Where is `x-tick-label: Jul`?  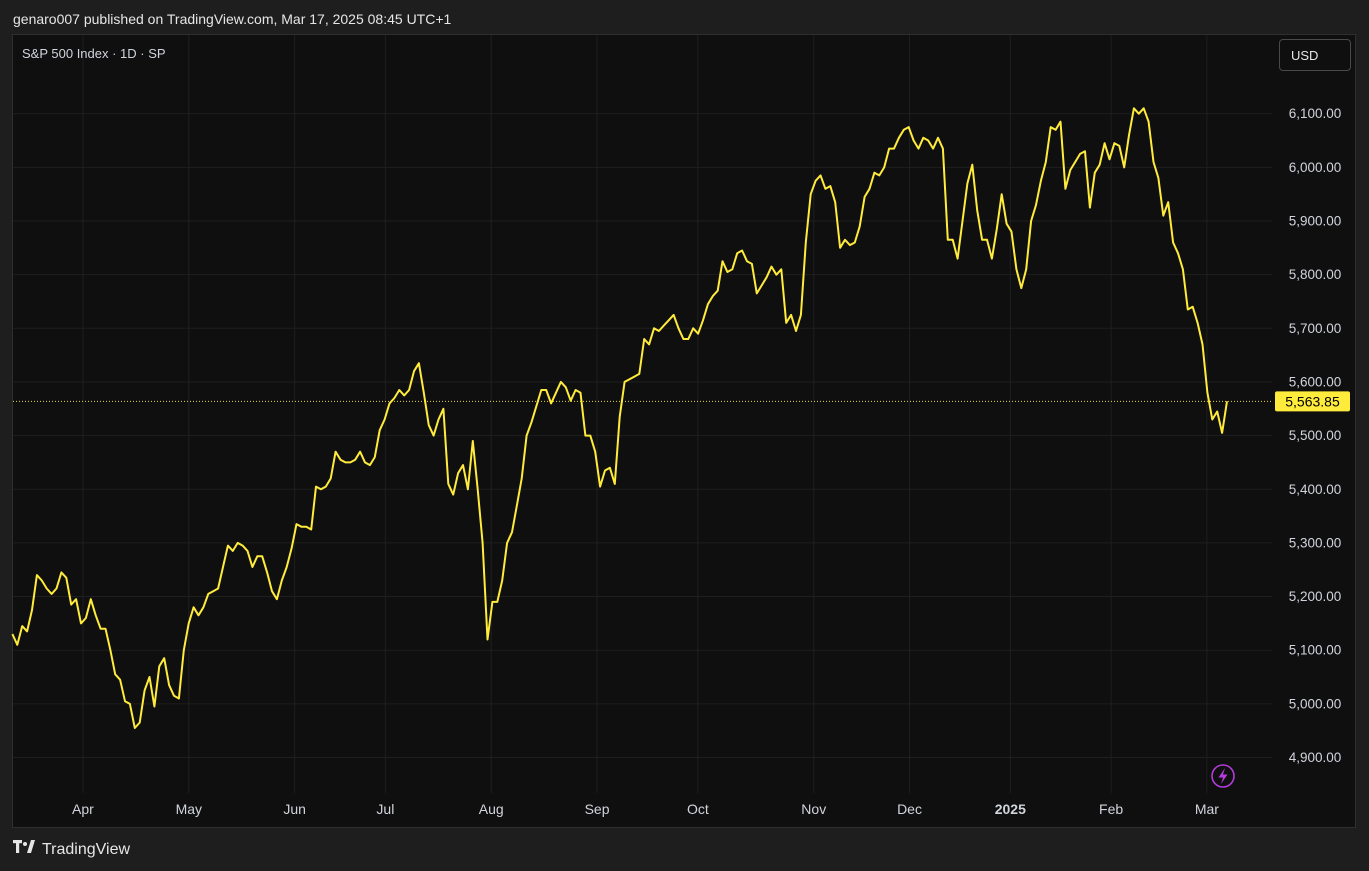
x-tick-label: Jul is located at coordinates (385, 809).